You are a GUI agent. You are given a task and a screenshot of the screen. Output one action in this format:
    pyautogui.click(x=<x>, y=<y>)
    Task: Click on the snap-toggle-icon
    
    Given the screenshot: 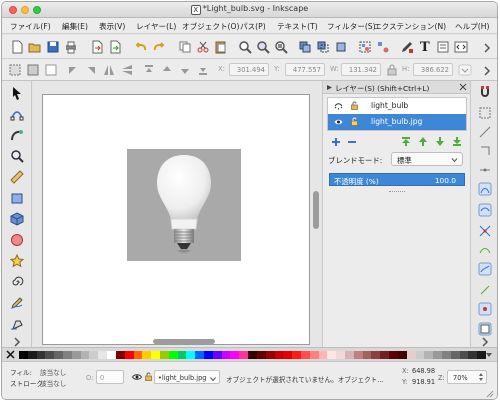 What is the action you would take?
    pyautogui.click(x=485, y=92)
    